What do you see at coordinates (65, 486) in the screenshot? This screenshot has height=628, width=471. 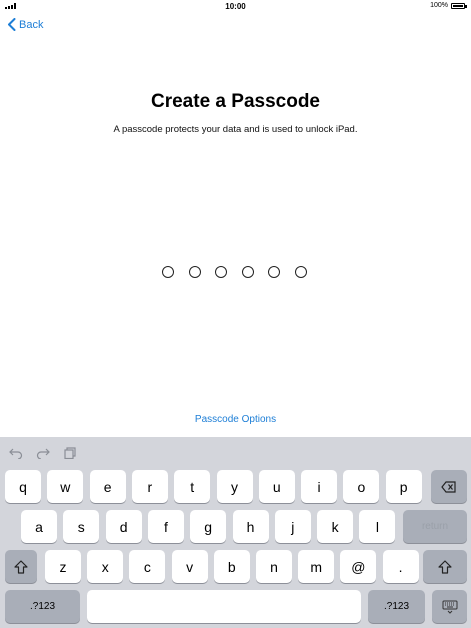 I see `key-w: w` at bounding box center [65, 486].